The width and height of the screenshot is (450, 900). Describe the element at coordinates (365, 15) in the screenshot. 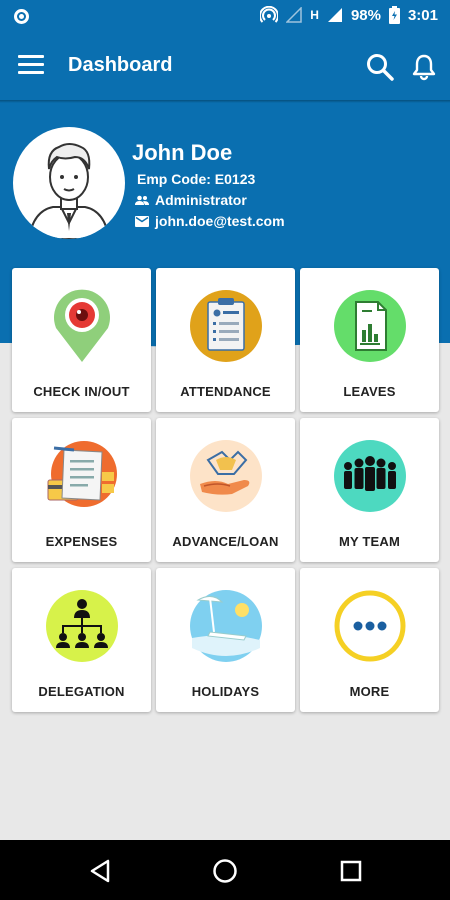

I see `battery-percent: 98%` at that location.